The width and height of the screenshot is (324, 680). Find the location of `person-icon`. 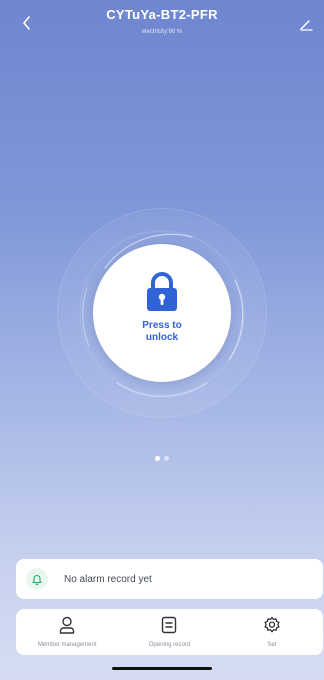

person-icon is located at coordinates (67, 625).